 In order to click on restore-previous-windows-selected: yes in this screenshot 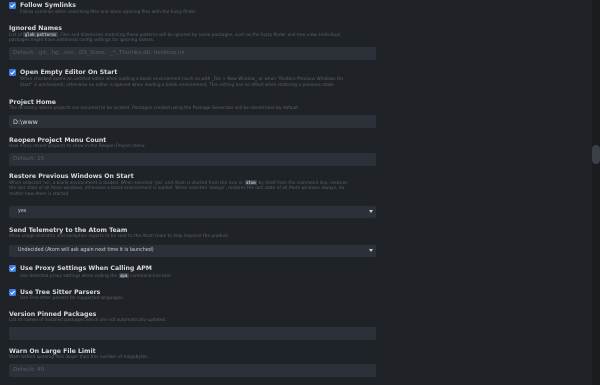, I will do `click(22, 211)`.